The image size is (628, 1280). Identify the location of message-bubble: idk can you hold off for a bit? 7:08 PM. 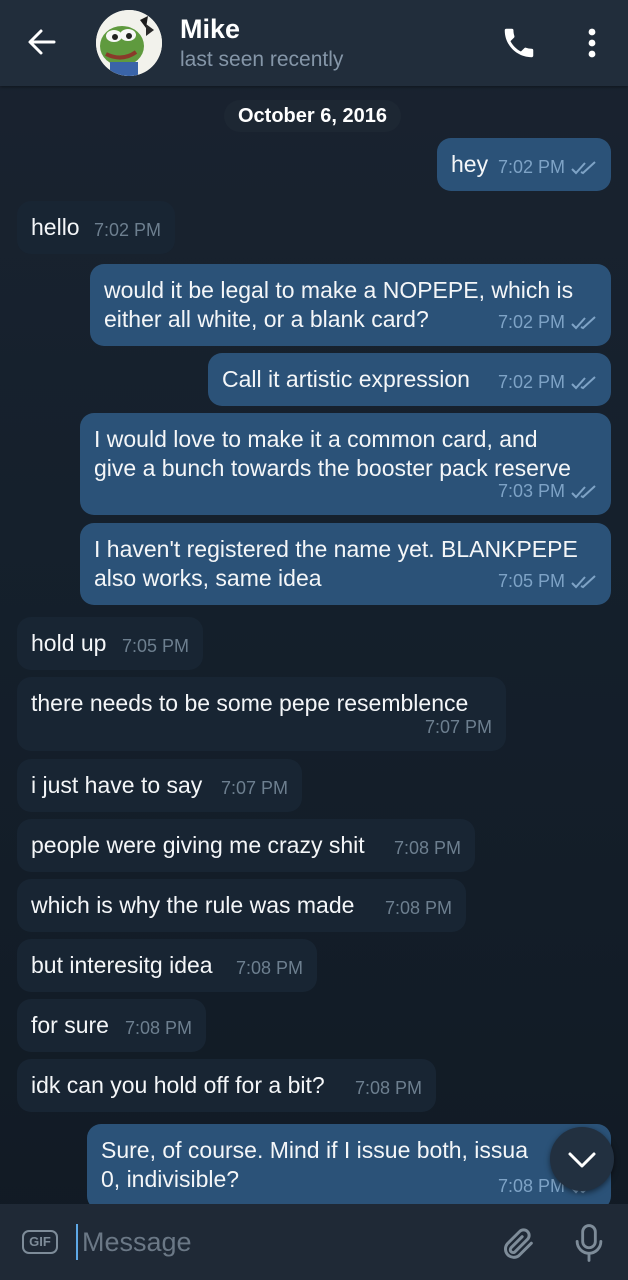
(226, 1085).